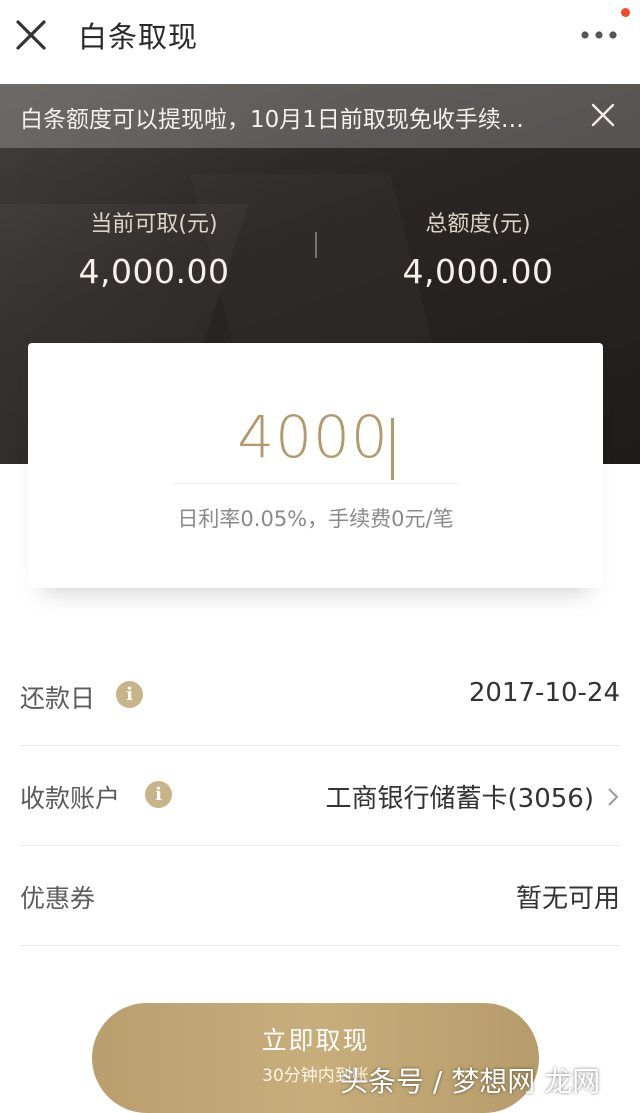 The height and width of the screenshot is (1113, 640). Describe the element at coordinates (470, 1081) in the screenshot. I see `watermark: 头条号 / 梦想网 龙网` at that location.